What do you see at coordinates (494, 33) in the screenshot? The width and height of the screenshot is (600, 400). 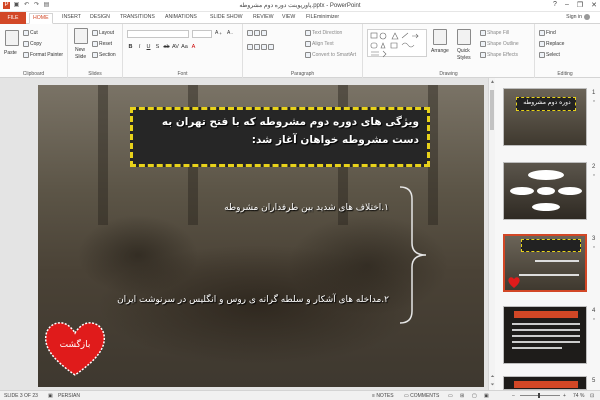 I see `shape-fill-button: Shape Fill` at bounding box center [494, 33].